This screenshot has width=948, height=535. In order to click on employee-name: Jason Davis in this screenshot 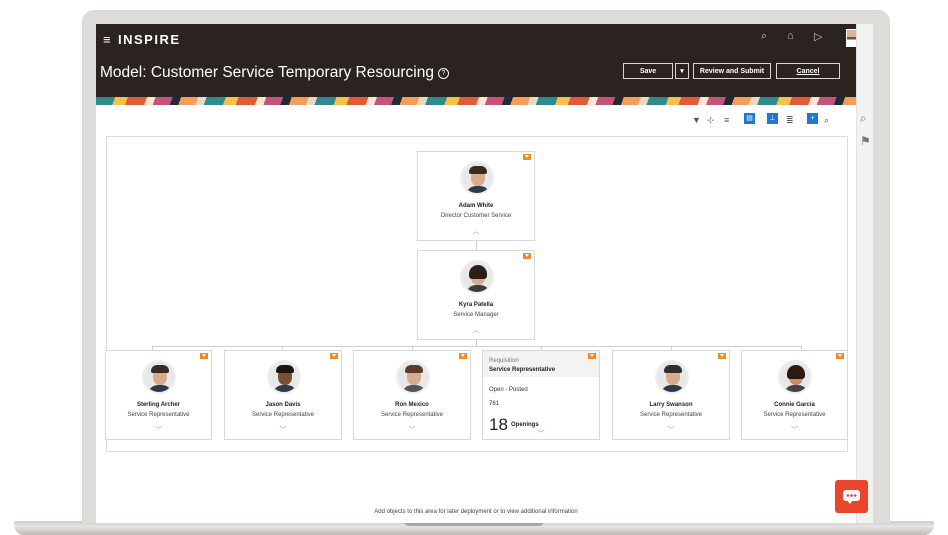, I will do `click(283, 405)`.